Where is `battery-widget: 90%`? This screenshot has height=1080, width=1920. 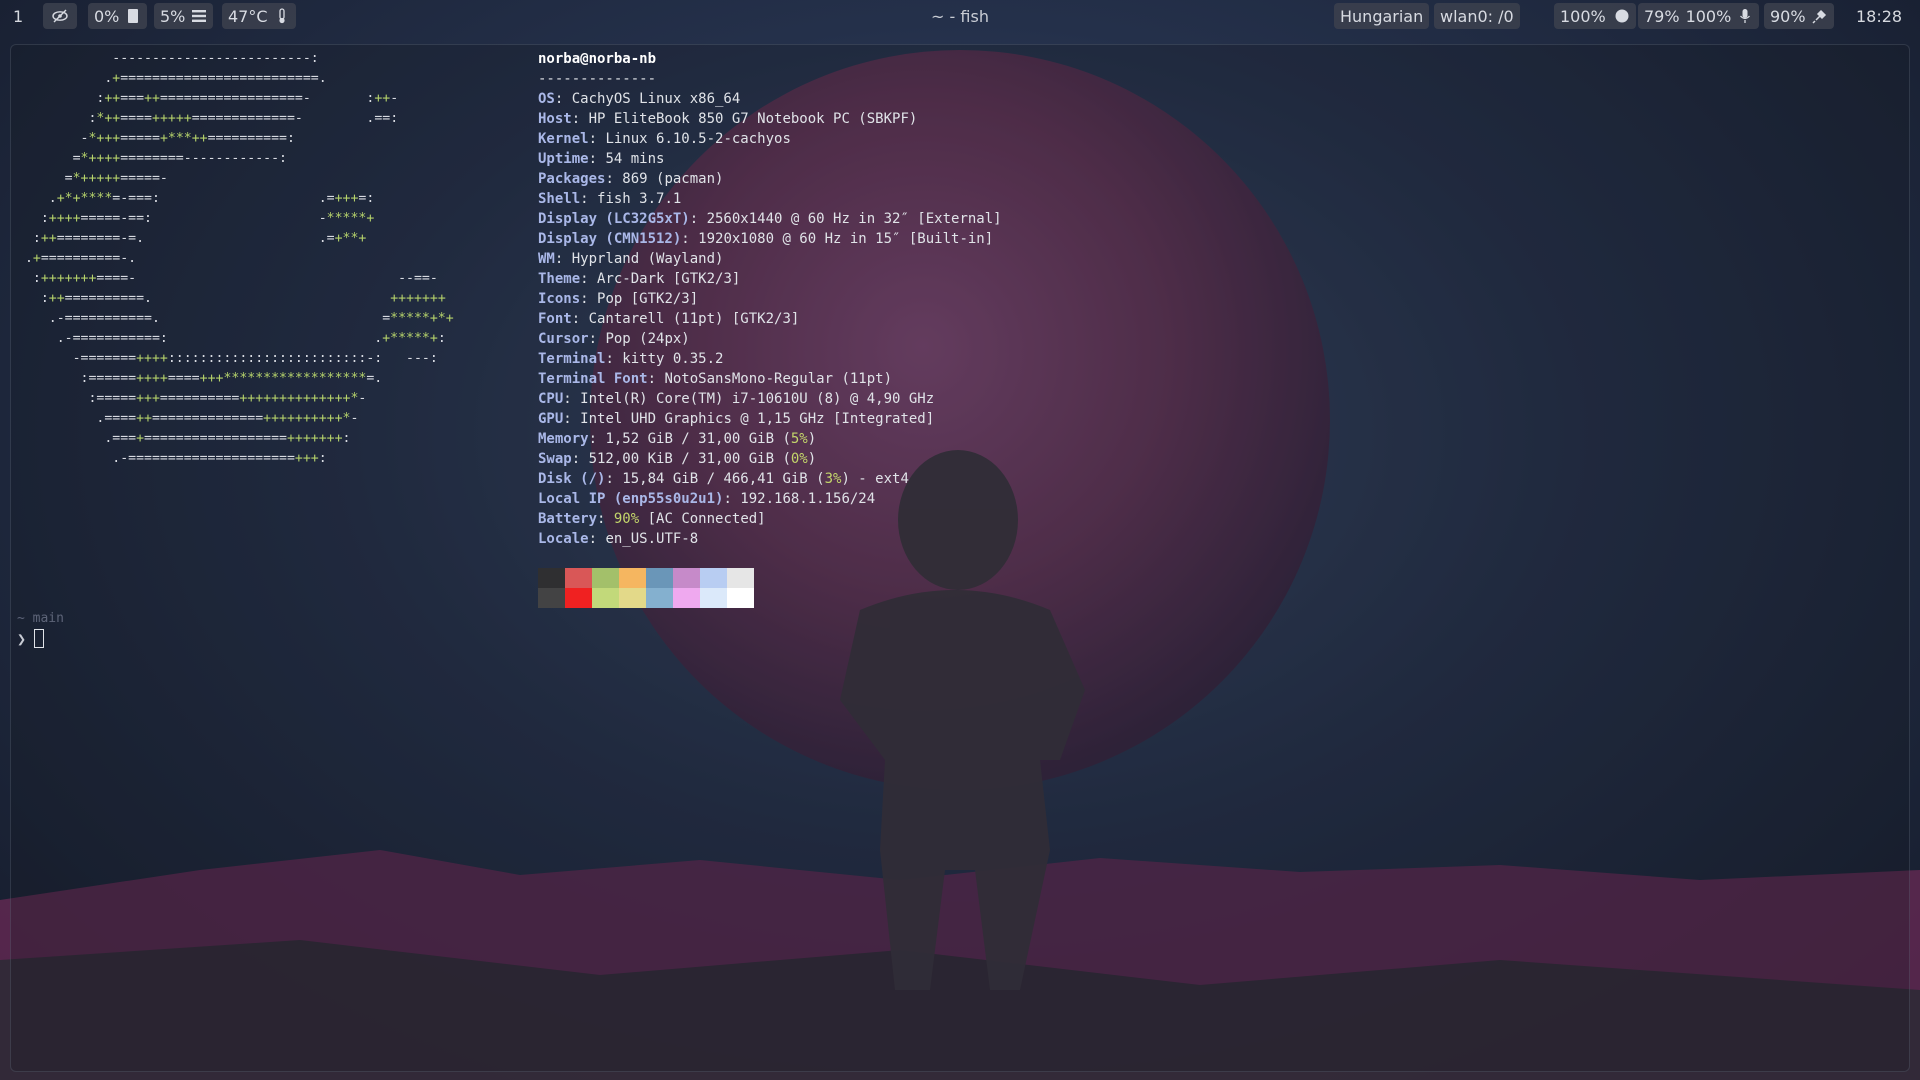
battery-widget: 90% is located at coordinates (1799, 16).